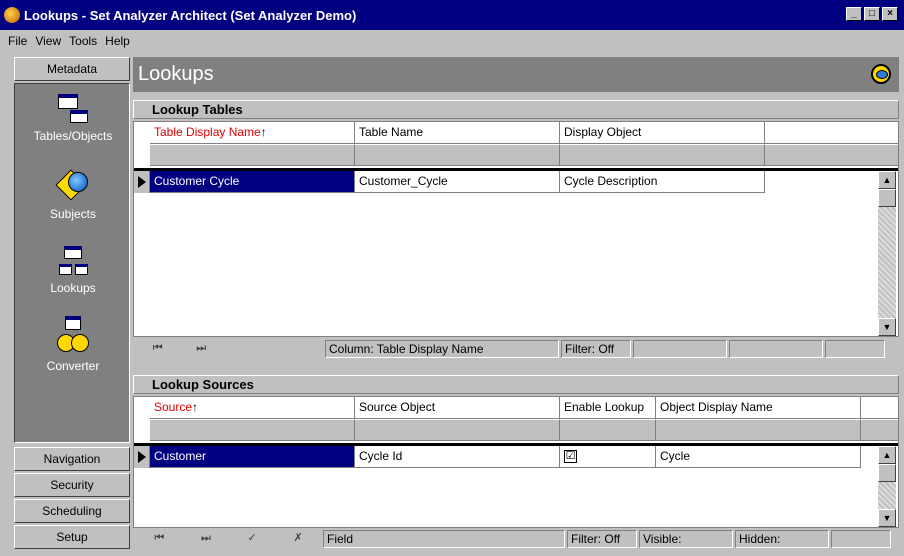 The width and height of the screenshot is (904, 556). I want to click on table-row-cell: Customer_Cycle, so click(457, 182).